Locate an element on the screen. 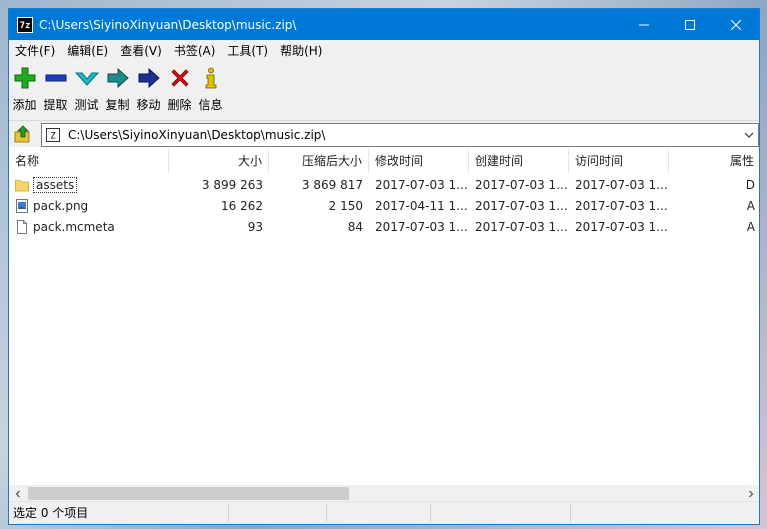  scroll-thumb is located at coordinates (188, 493).